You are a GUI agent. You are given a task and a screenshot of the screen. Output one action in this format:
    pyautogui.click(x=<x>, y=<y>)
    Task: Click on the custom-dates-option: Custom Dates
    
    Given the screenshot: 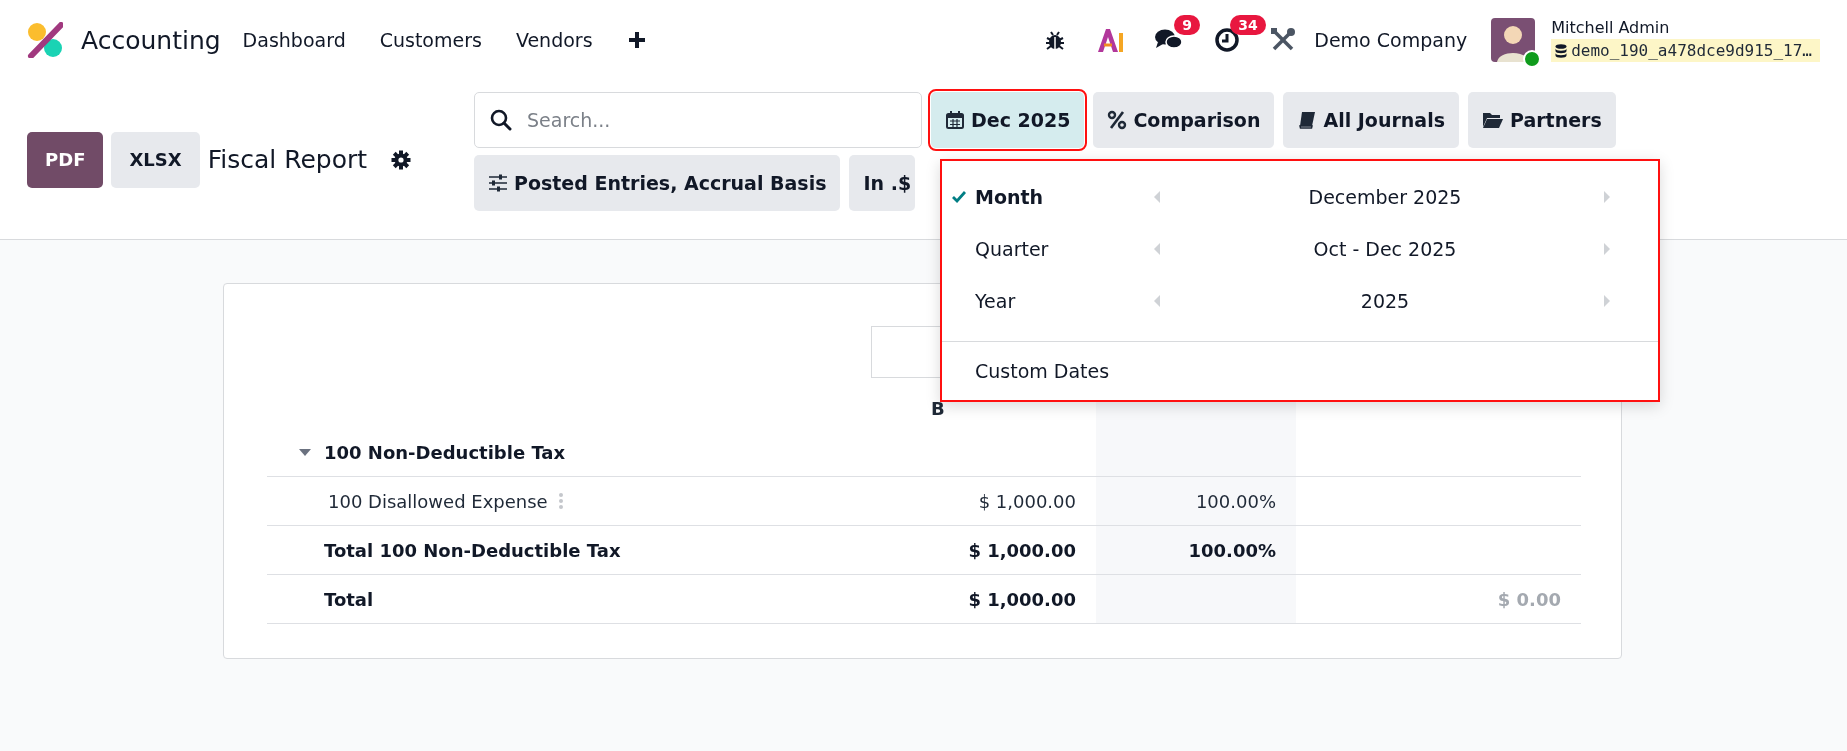 What is the action you would take?
    pyautogui.click(x=1042, y=371)
    